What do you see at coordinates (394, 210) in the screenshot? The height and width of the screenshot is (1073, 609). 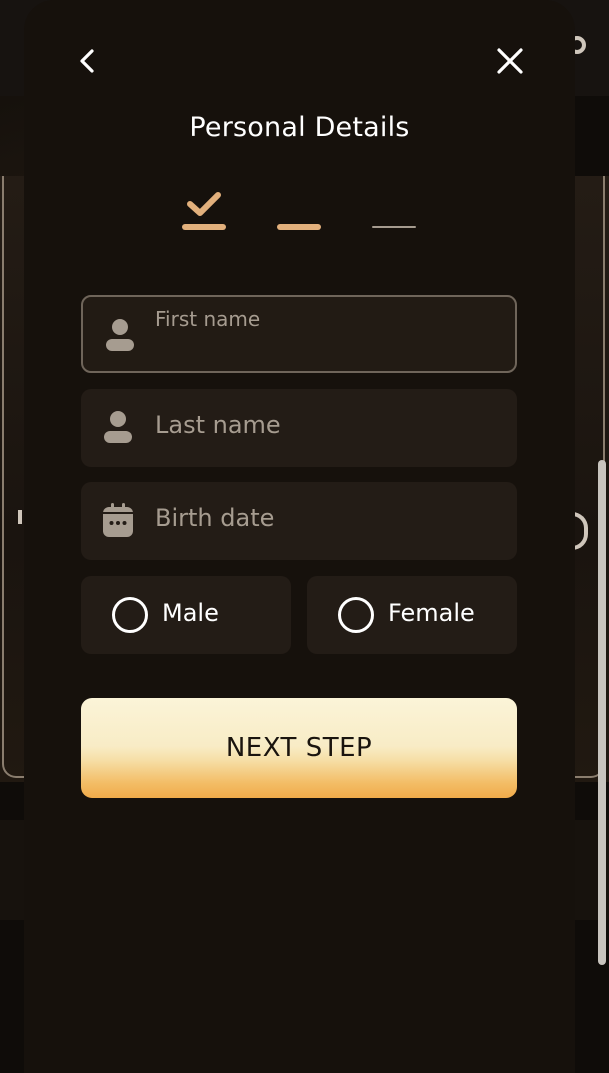 I see `step-indicator-upcoming` at bounding box center [394, 210].